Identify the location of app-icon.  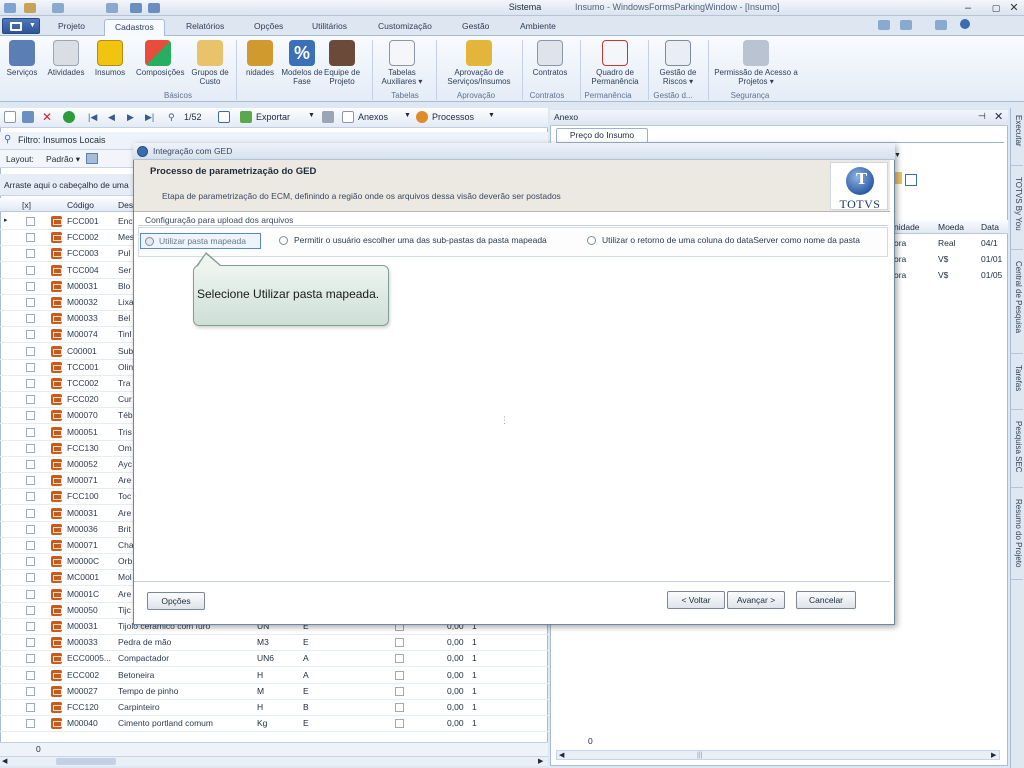
(10, 8).